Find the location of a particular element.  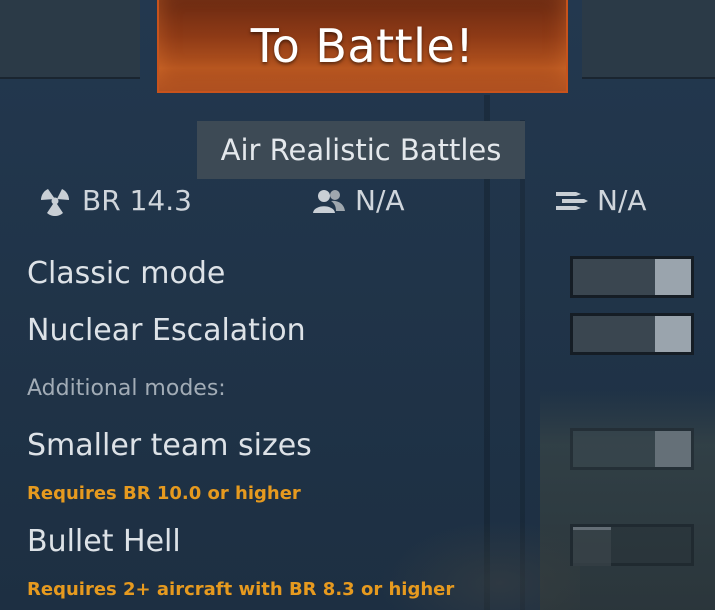

players-value: N/A is located at coordinates (380, 200).